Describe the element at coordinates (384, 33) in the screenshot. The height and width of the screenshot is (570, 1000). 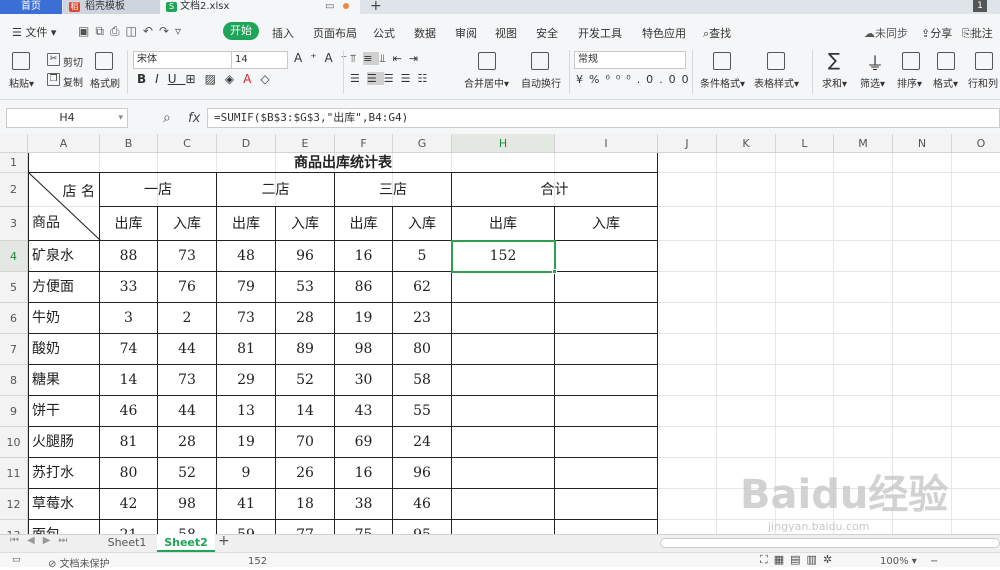
I see `menu-formula: 公式` at that location.